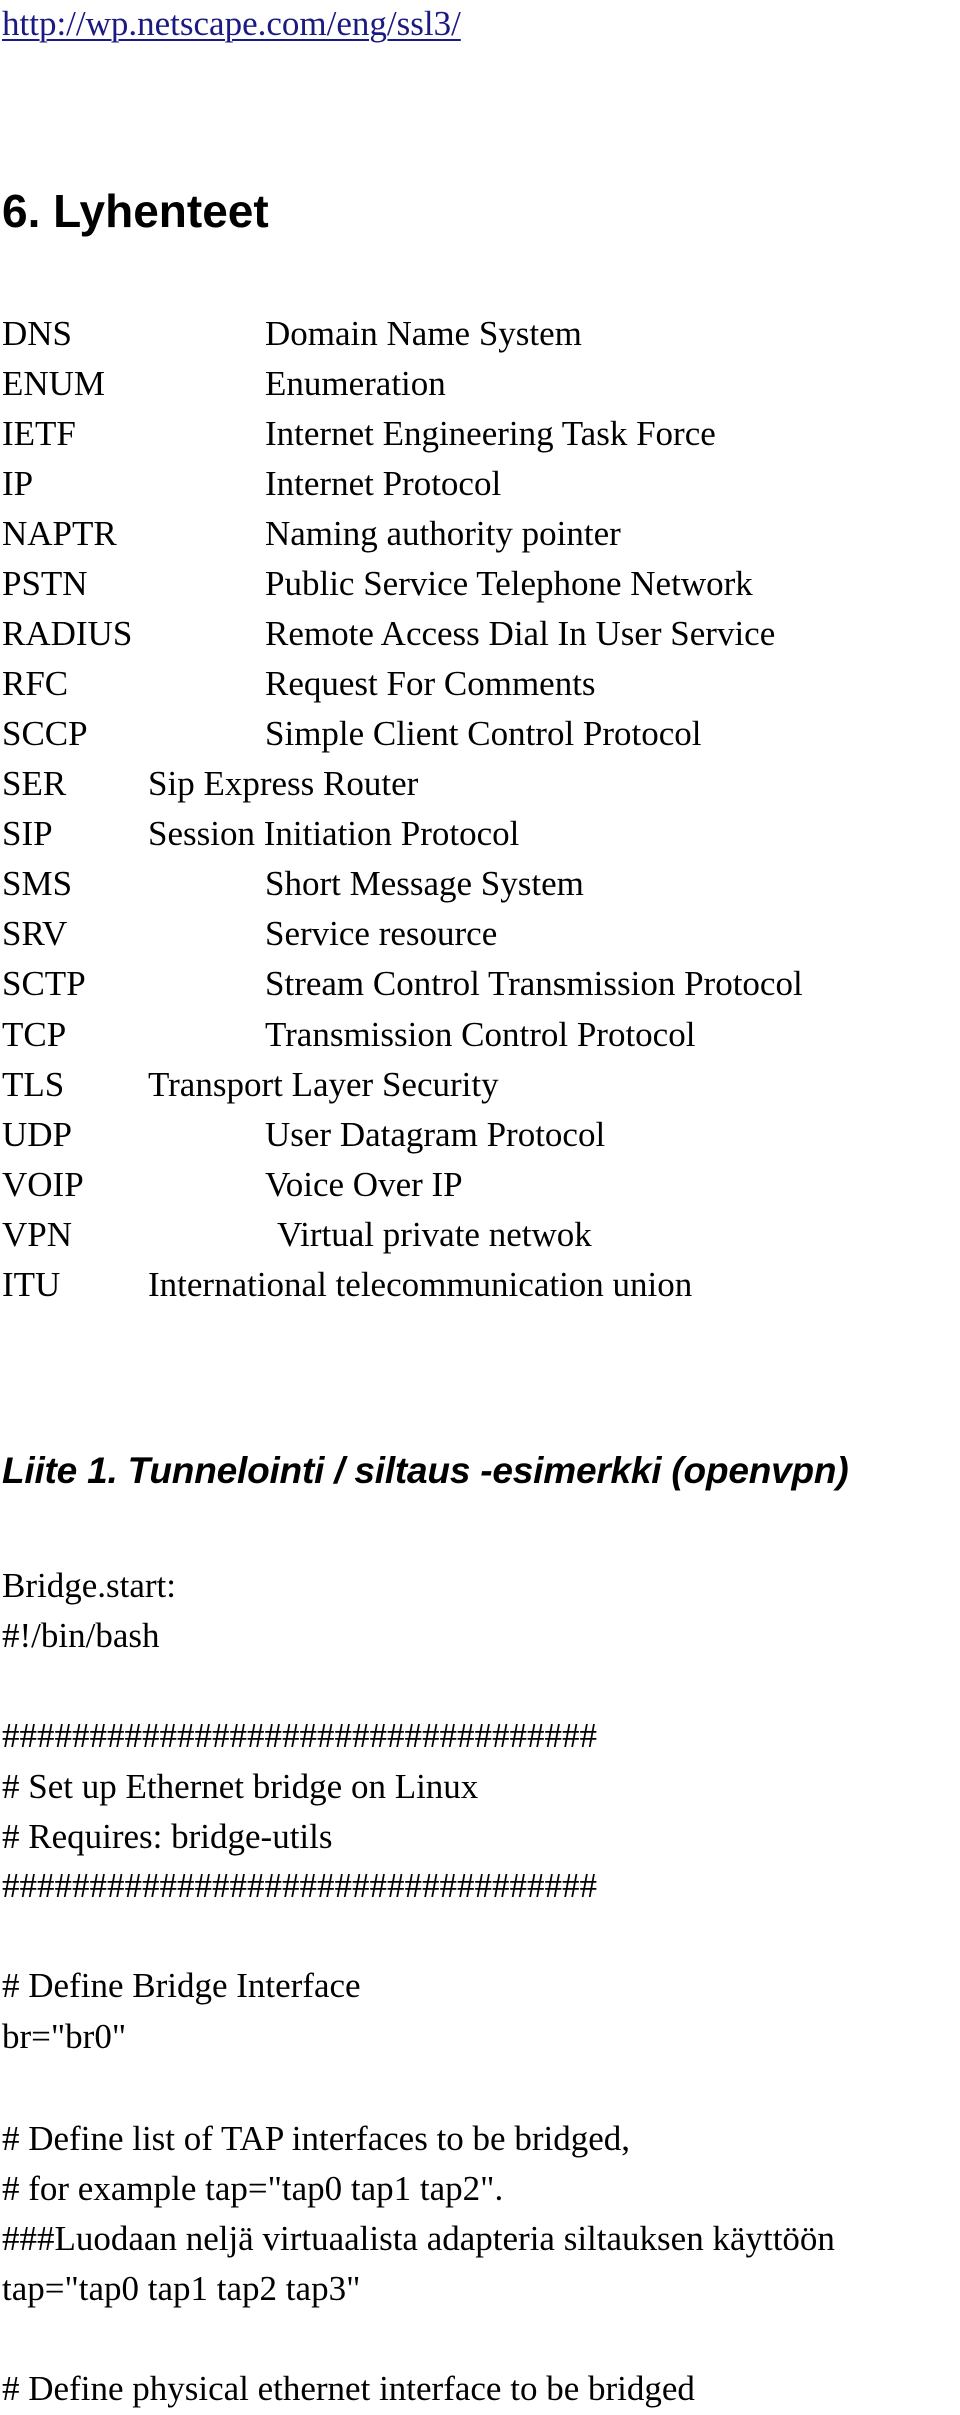 This screenshot has height=2415, width=960. Describe the element at coordinates (35, 933) in the screenshot. I see `abbr-term: SRV` at that location.